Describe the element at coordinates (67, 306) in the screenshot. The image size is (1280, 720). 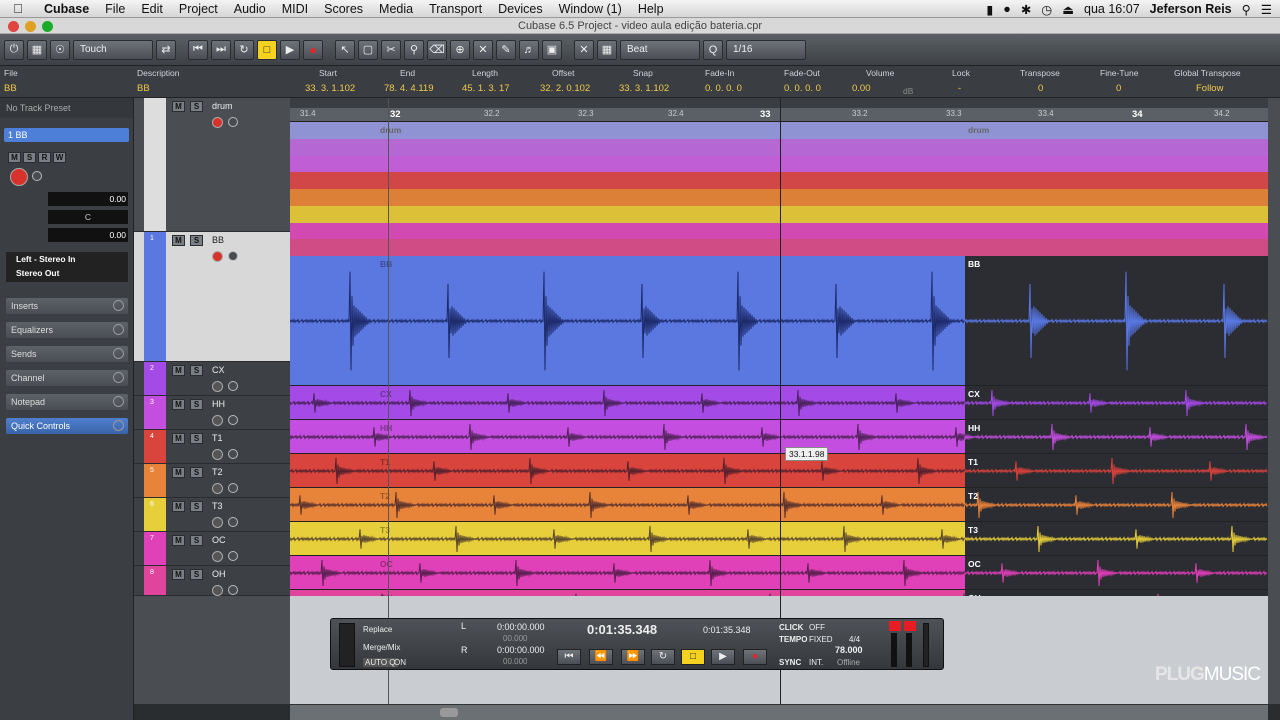
I see `section-inserts: Inserts` at that location.